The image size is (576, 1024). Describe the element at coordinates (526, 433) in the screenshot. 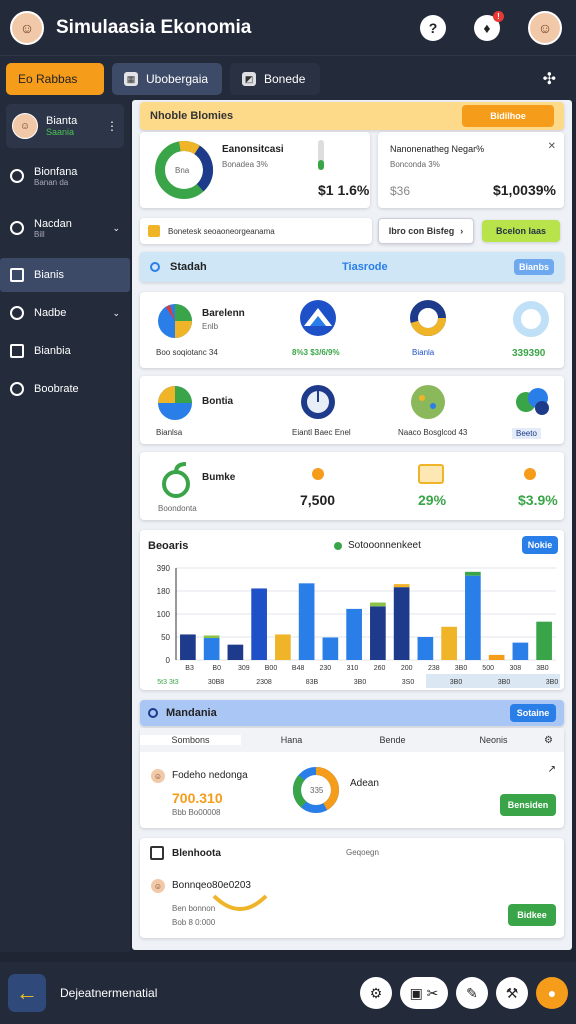

I see `grid2-c4: Beeto` at that location.